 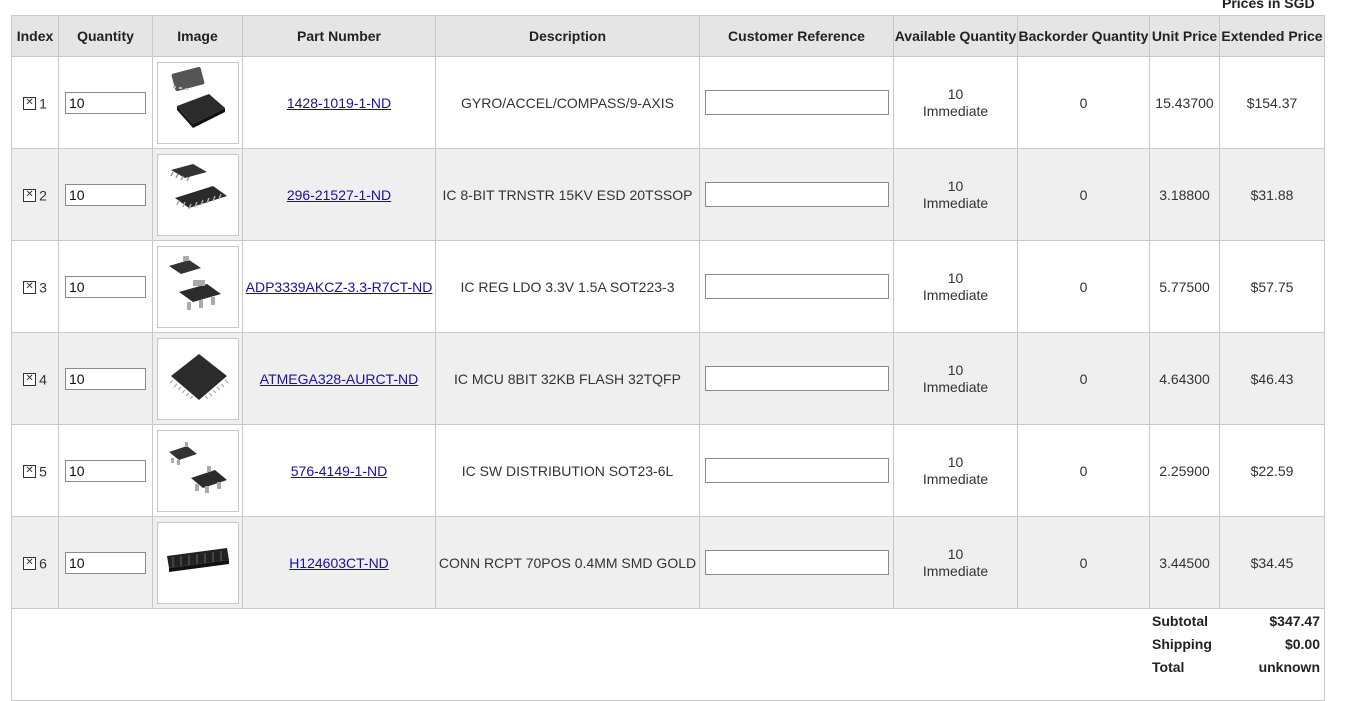 I want to click on part-number-link: H124603CT-ND, so click(x=339, y=563).